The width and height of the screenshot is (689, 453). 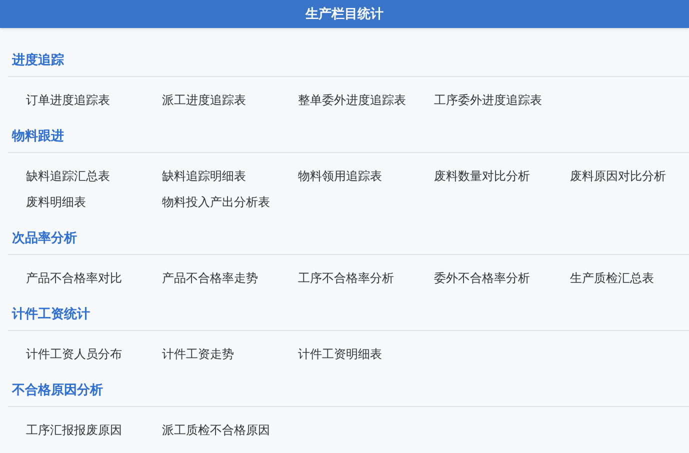 I want to click on report-link: 生产质检汇总表, so click(x=612, y=278).